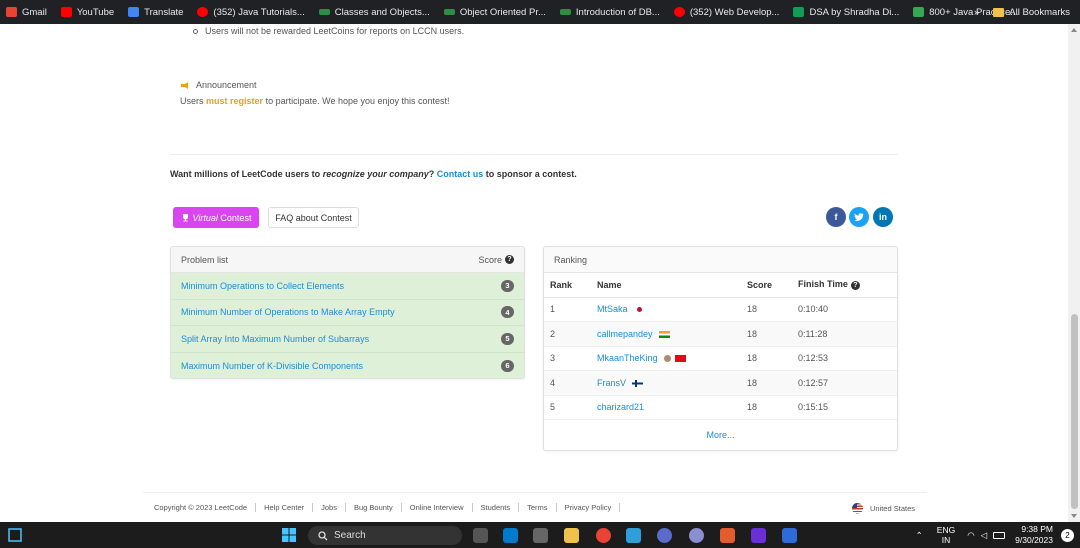 The width and height of the screenshot is (1080, 548). Describe the element at coordinates (667, 359) in the screenshot. I see `medal-icon` at that location.